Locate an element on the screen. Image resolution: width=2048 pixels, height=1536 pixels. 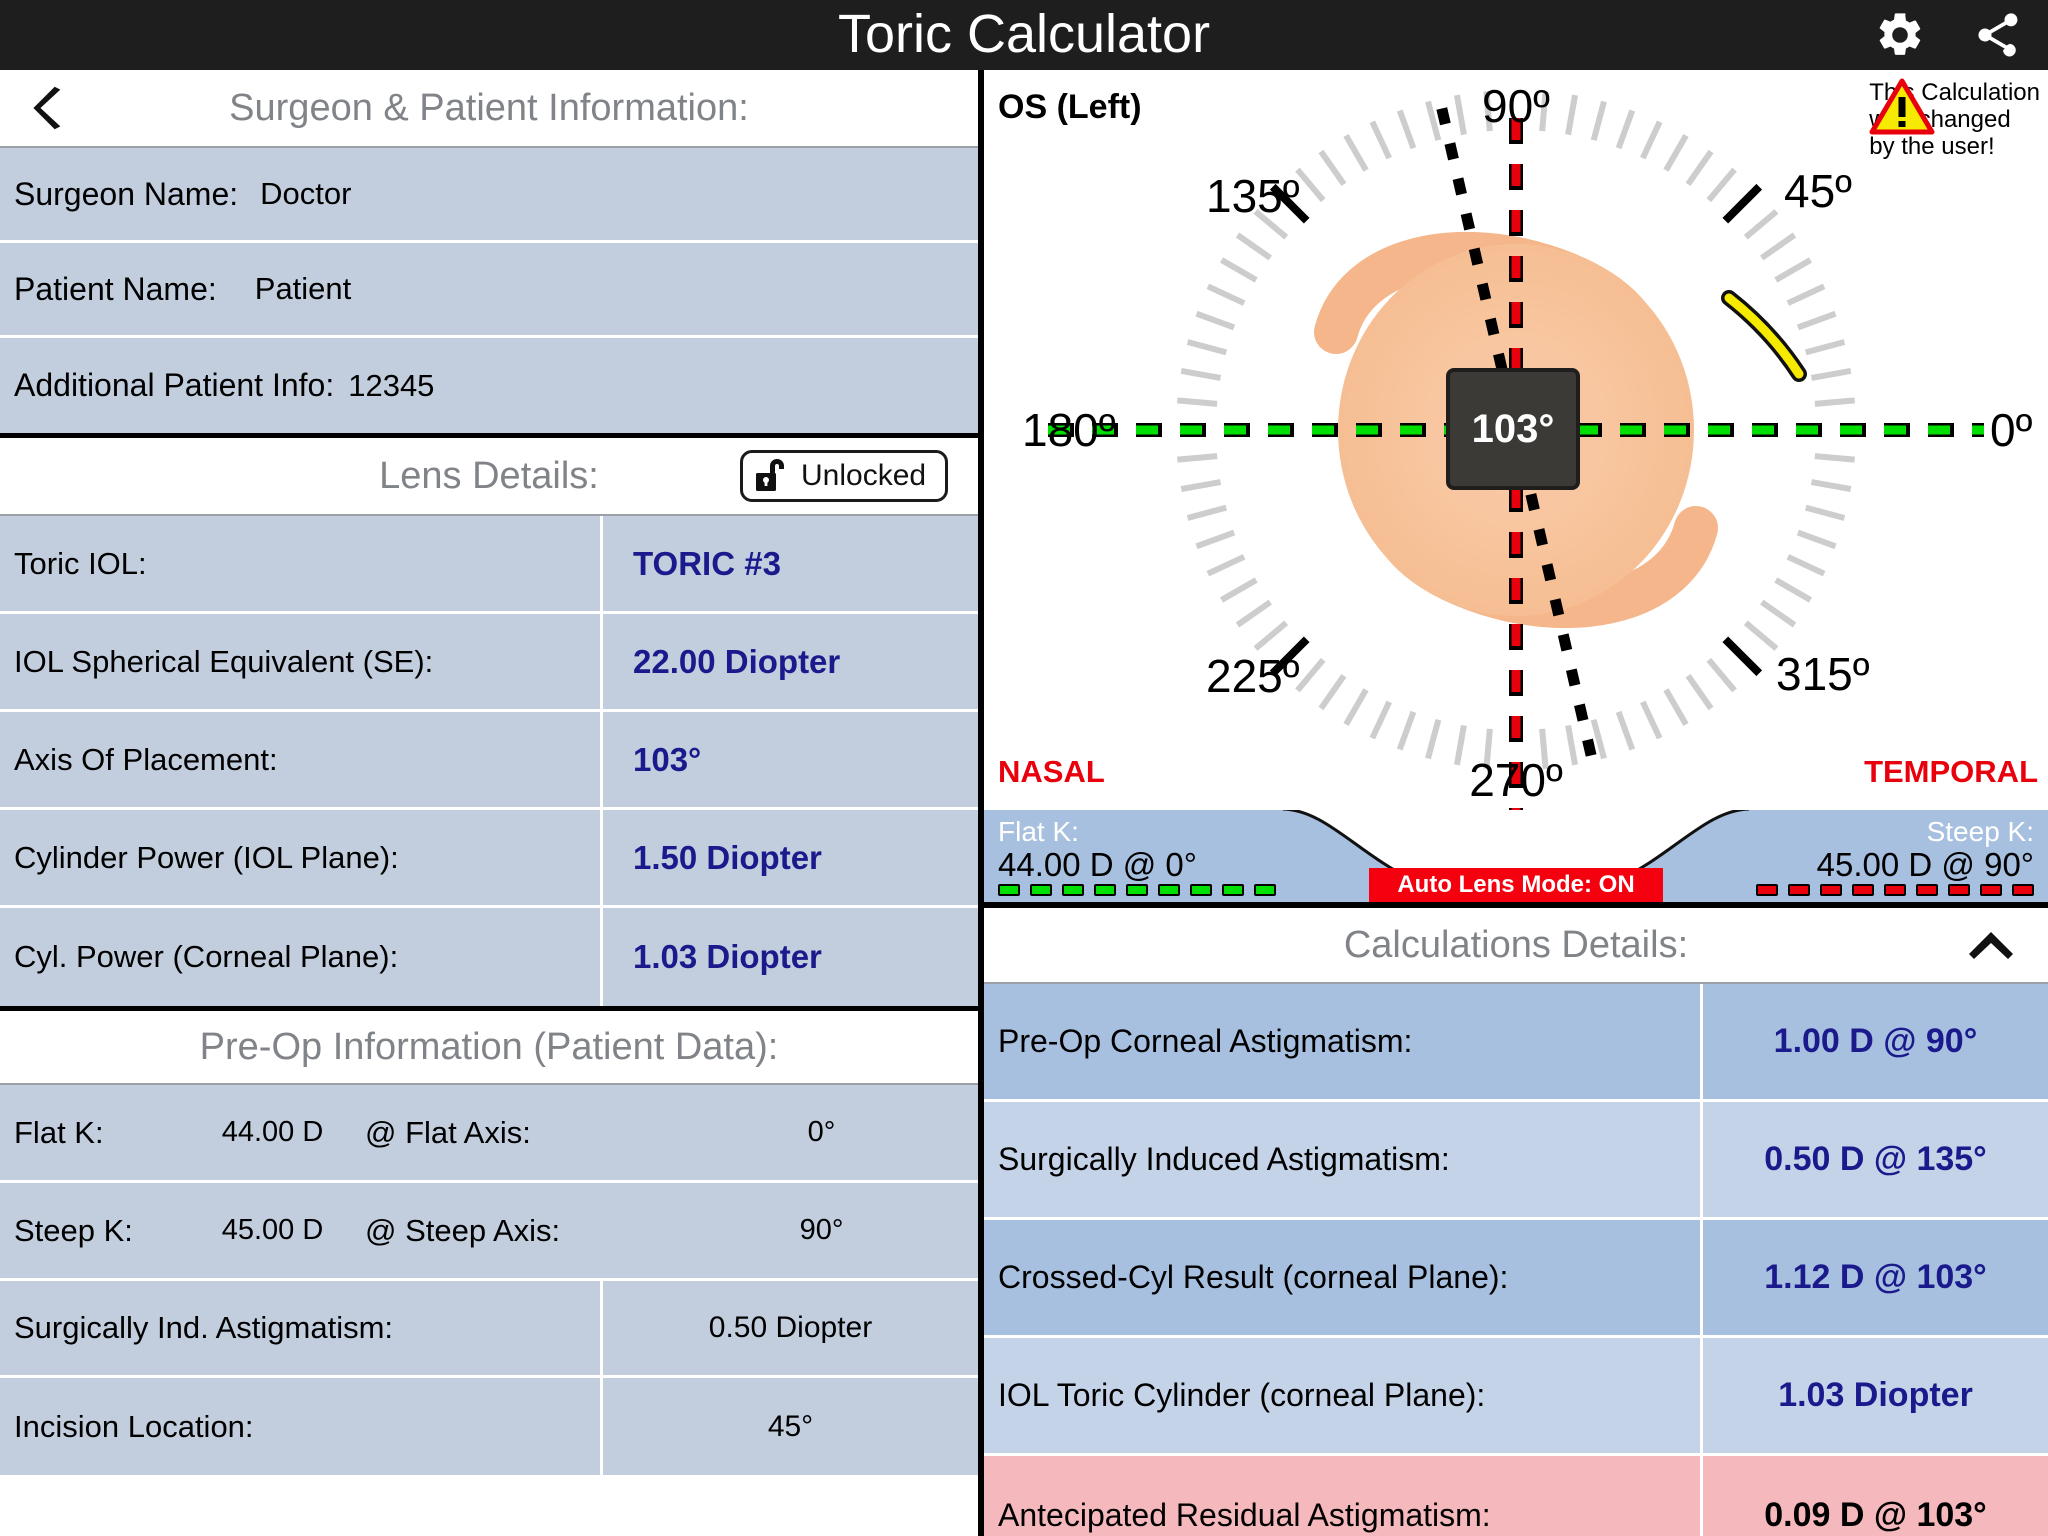
preop-corneal-astigmatism-label: Pre-Op Corneal Astigmatism: is located at coordinates (1342, 1041).